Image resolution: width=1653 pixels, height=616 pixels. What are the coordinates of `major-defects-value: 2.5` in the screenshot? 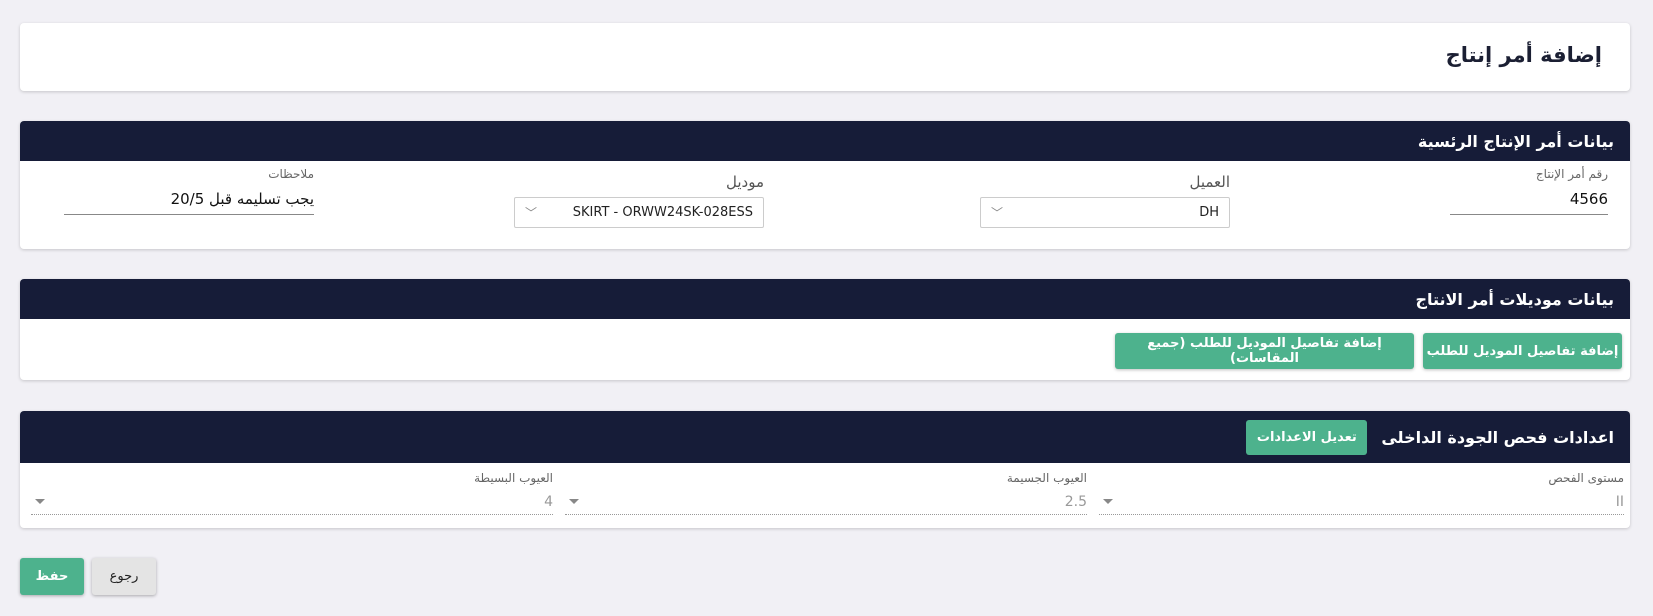 It's located at (1075, 501).